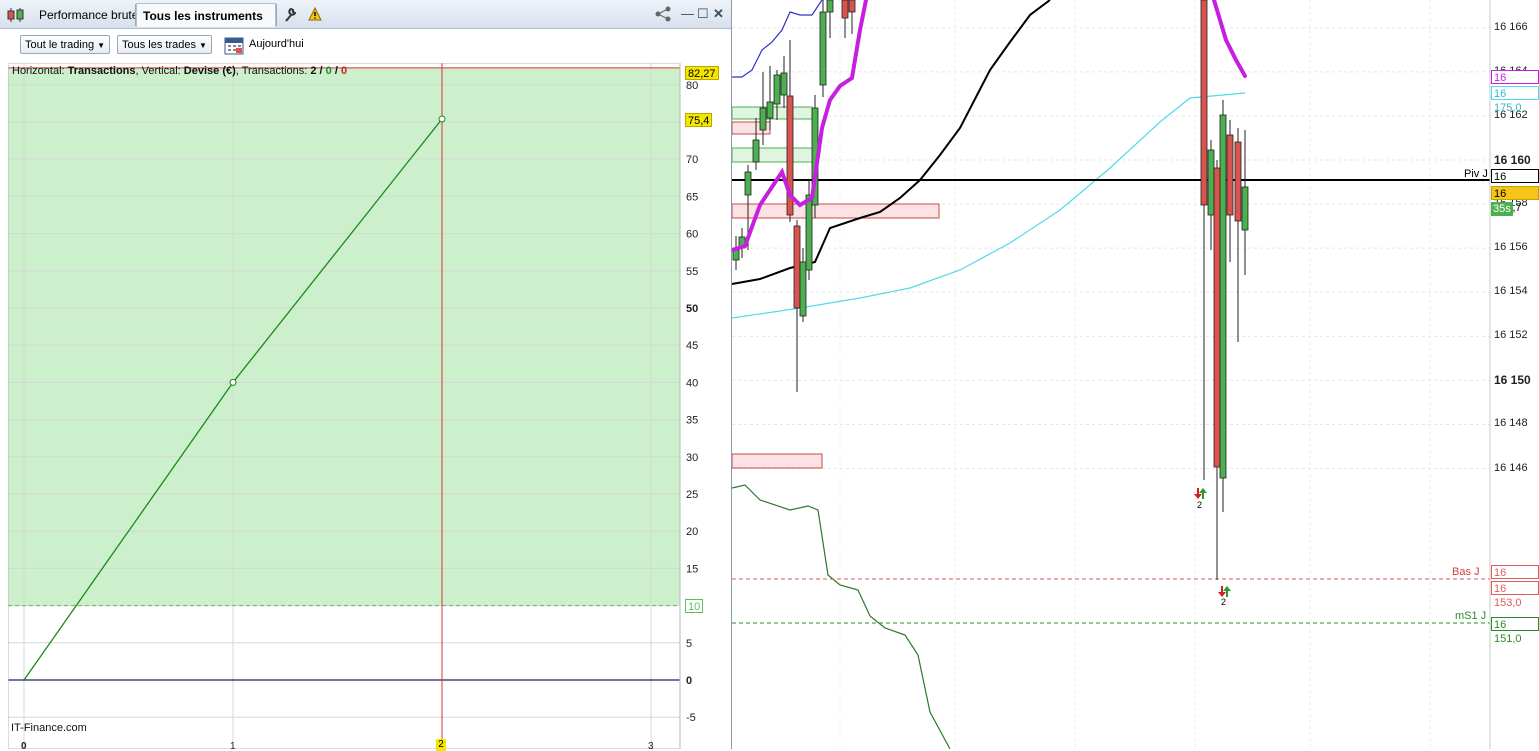 This screenshot has height=751, width=1539. I want to click on bas-j-price-tag: 16 153,0, so click(1515, 579).